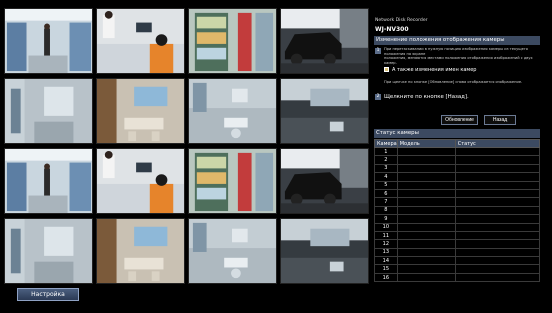 The width and height of the screenshot is (552, 313). I want to click on table-row: 11, so click(457, 235).